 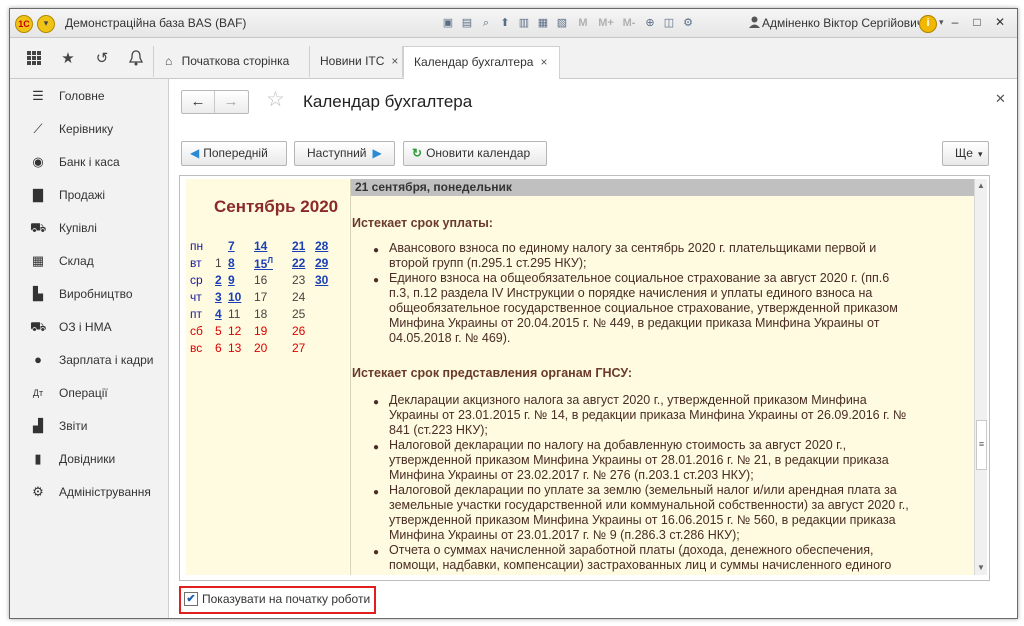 What do you see at coordinates (505, 23) in the screenshot?
I see `link-icon: ⬆` at bounding box center [505, 23].